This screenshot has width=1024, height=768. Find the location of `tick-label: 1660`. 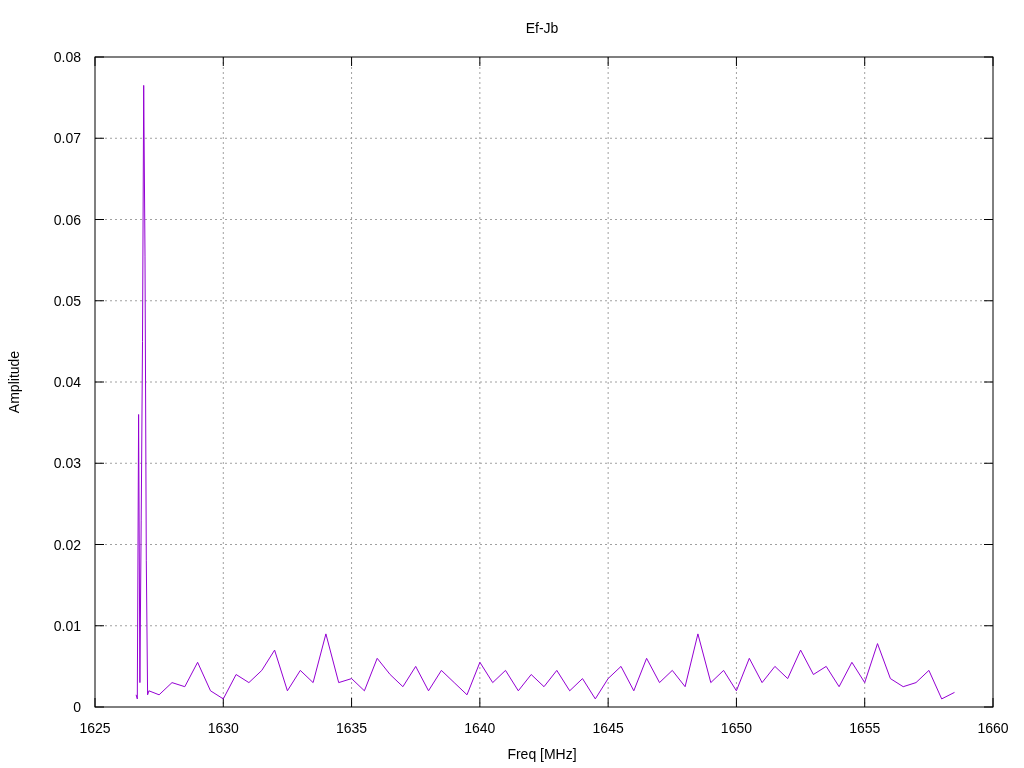

tick-label: 1660 is located at coordinates (993, 728).